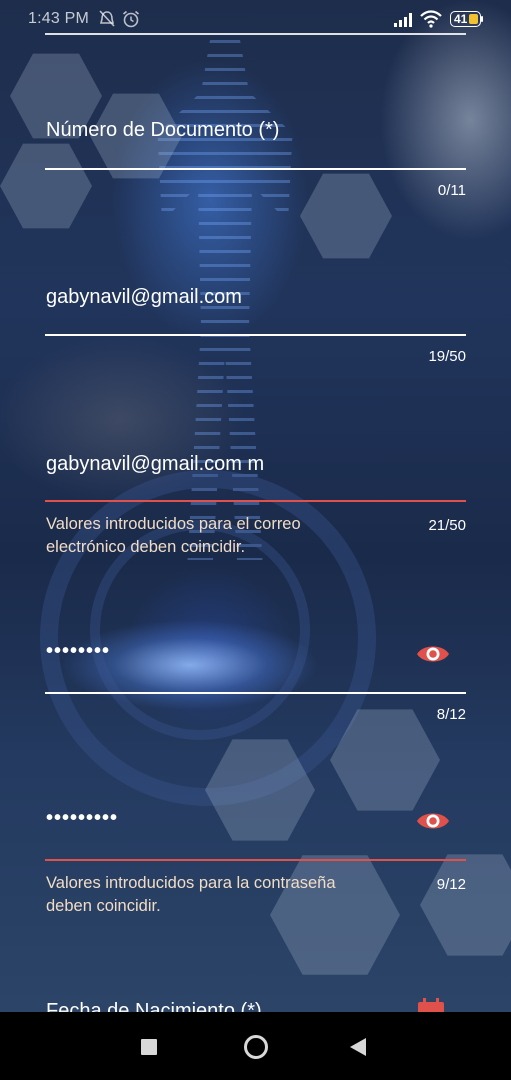 This screenshot has height=1080, width=511. I want to click on recents-square-icon, so click(149, 1047).